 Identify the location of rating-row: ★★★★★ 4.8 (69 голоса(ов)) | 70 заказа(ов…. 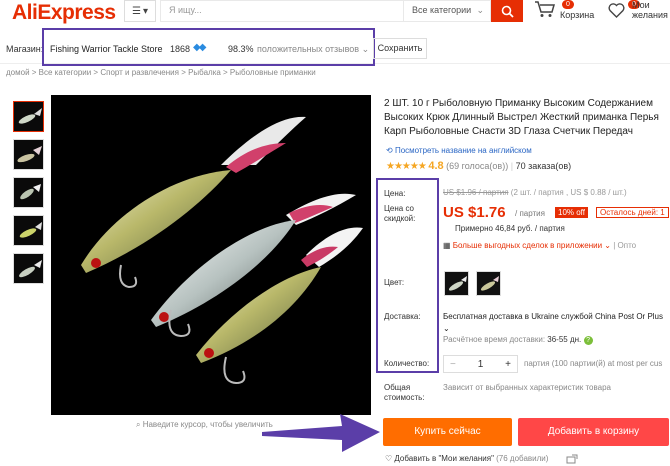
(479, 166).